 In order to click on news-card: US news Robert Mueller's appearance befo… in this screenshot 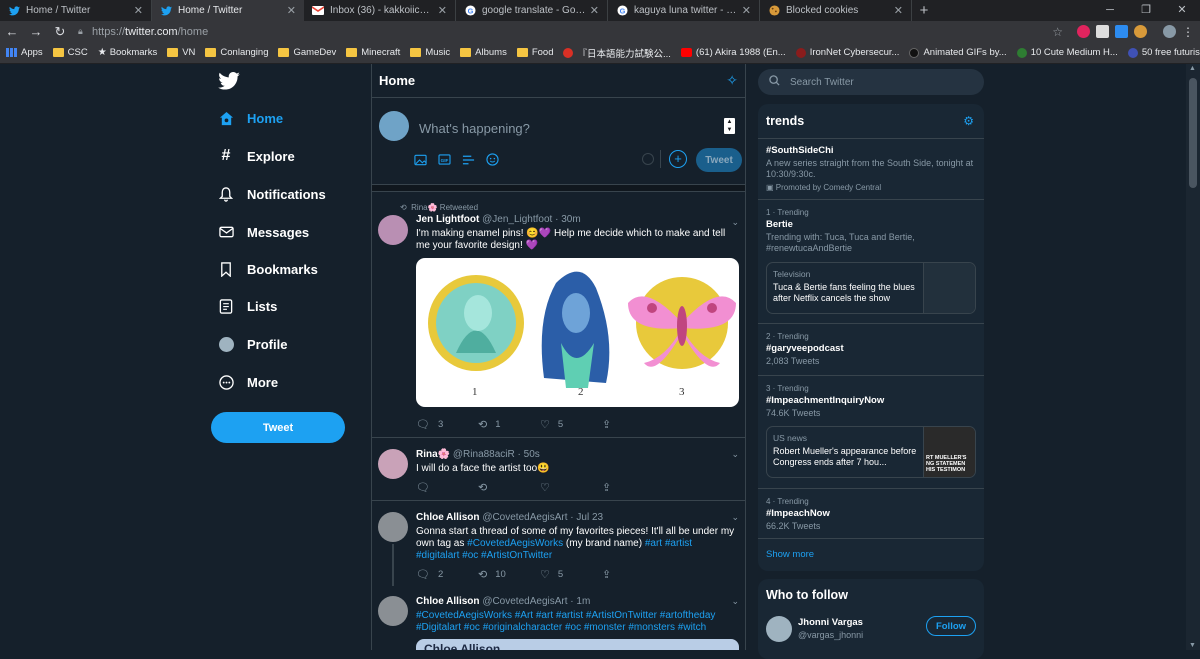, I will do `click(871, 452)`.